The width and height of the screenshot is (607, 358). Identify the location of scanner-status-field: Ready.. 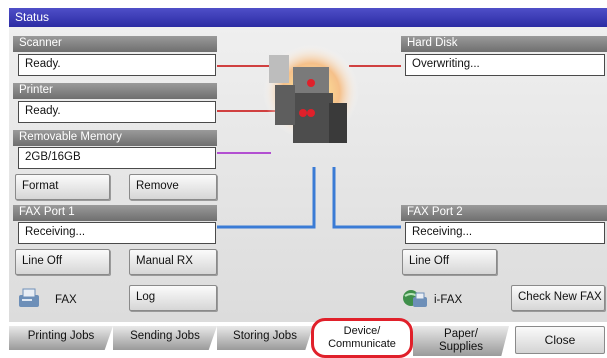
(117, 65).